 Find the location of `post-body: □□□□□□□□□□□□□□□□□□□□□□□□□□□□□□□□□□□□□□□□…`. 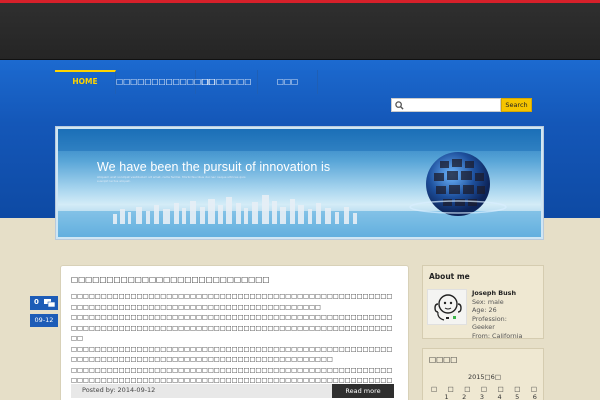

post-body: □□□□□□□□□□□□□□□□□□□□□□□□□□□□□□□□□□□□□□□□… is located at coordinates (233, 344).